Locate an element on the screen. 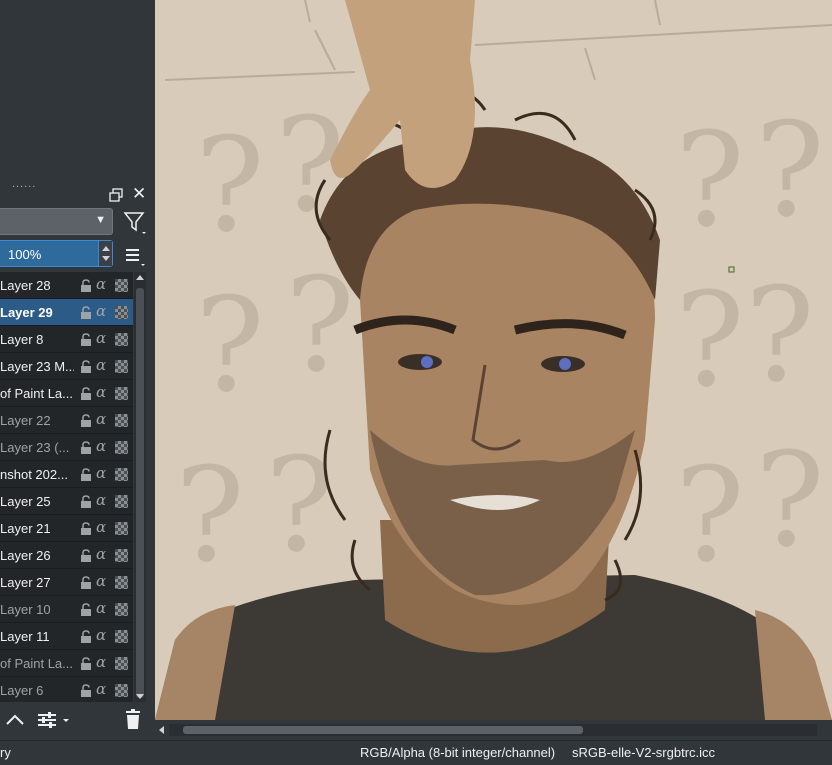  hamburger-menu-icon is located at coordinates (136, 256).